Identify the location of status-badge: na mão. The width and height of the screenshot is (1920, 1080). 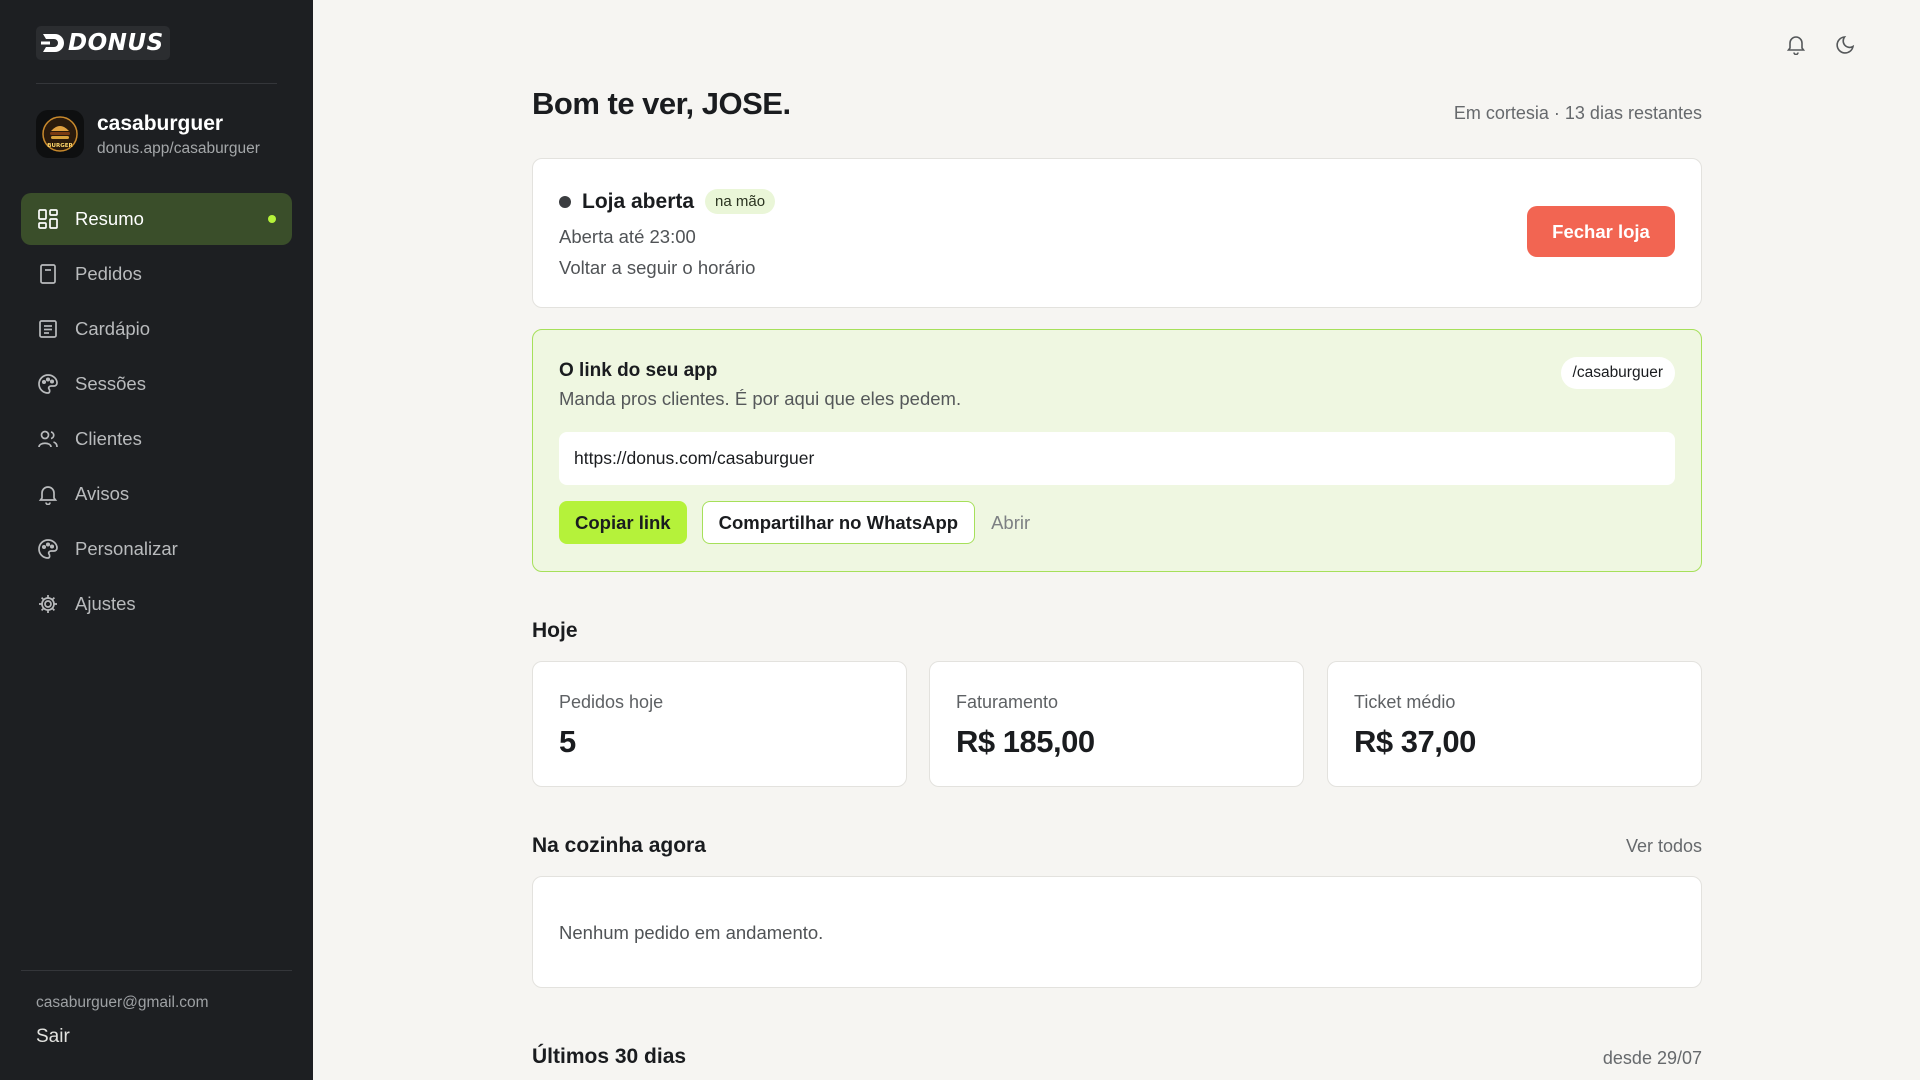
(740, 201).